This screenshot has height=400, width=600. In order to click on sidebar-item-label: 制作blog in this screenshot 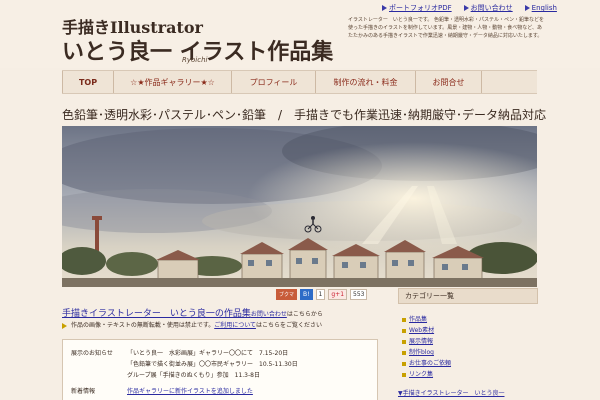, I will do `click(421, 352)`.